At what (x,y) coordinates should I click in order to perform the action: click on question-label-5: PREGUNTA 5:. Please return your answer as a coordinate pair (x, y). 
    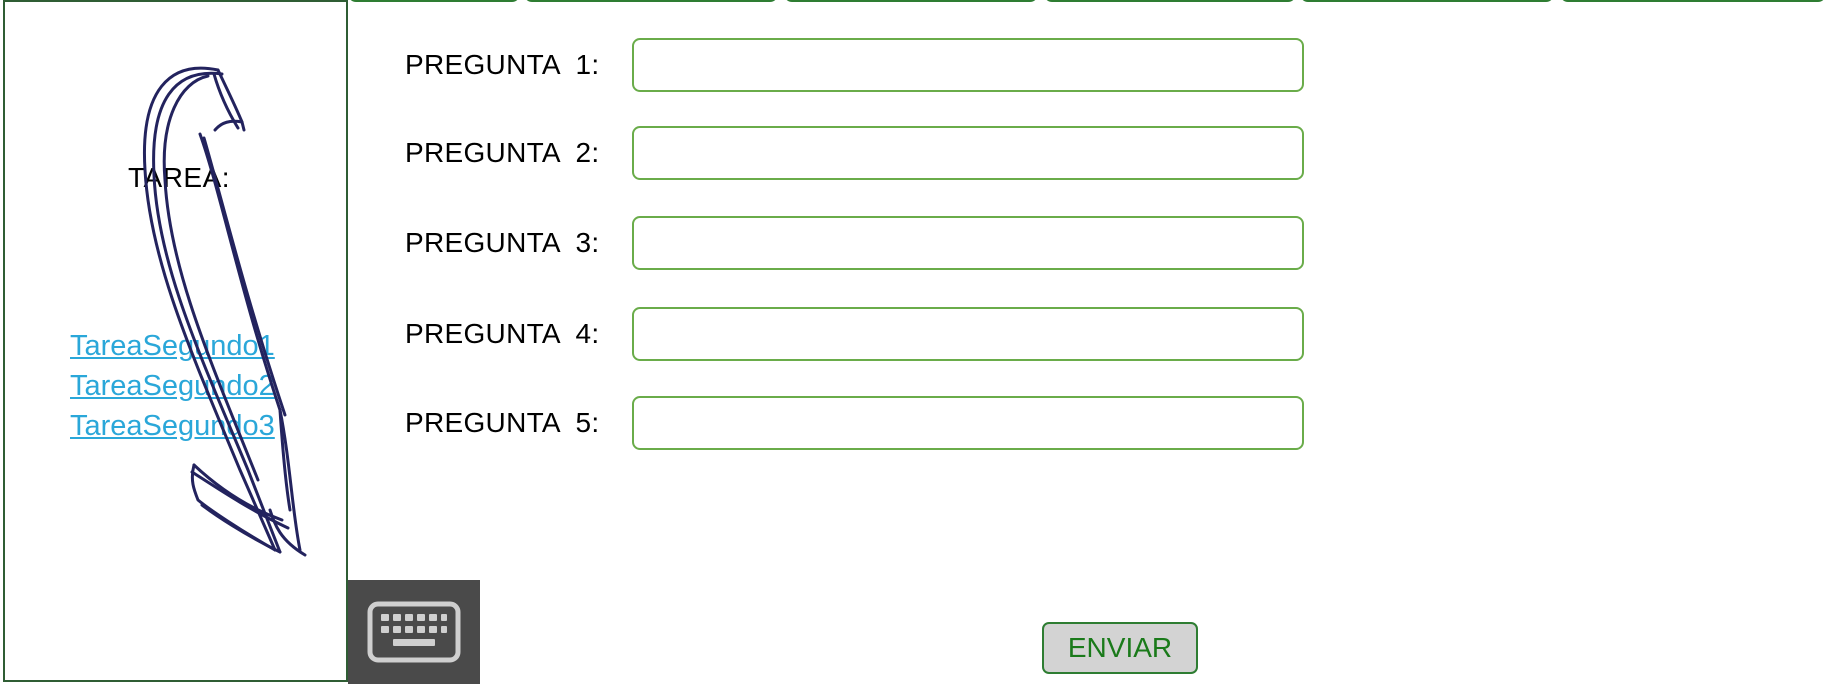
    Looking at the image, I should click on (502, 422).